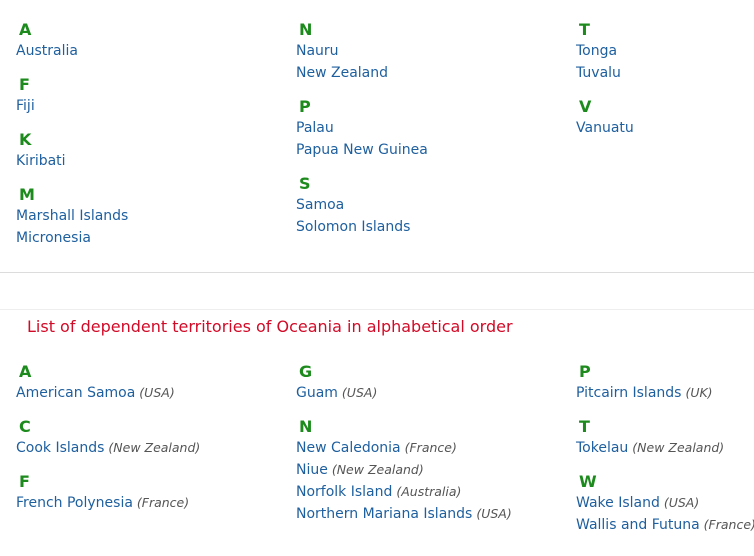  I want to click on territories-list-item: Norfolk Island (Australia), so click(425, 492).